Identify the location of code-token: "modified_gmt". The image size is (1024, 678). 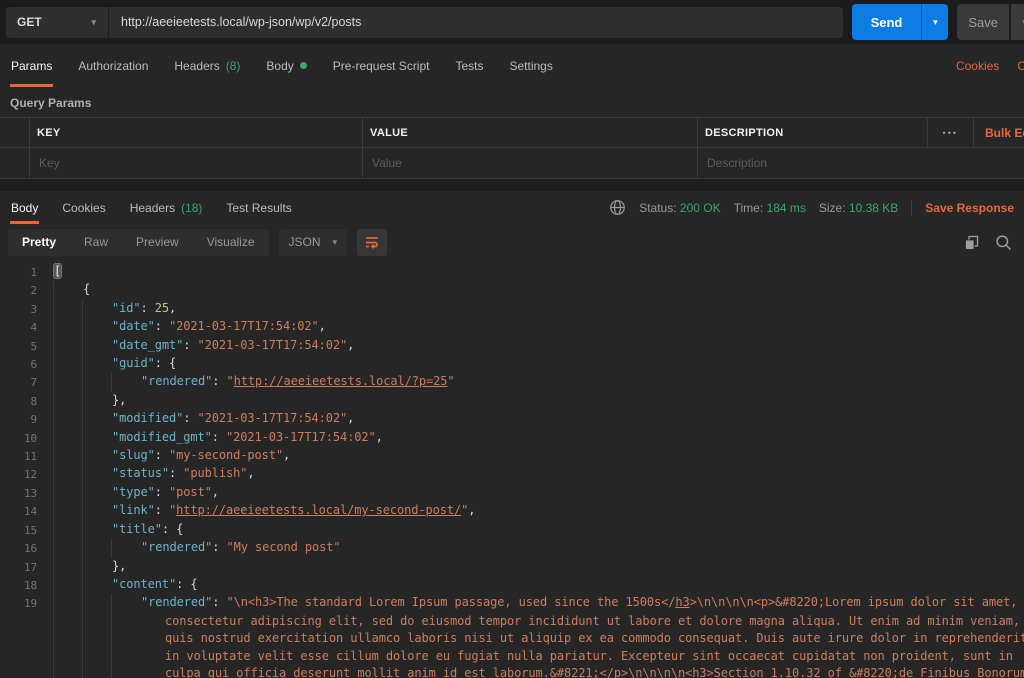
(162, 436).